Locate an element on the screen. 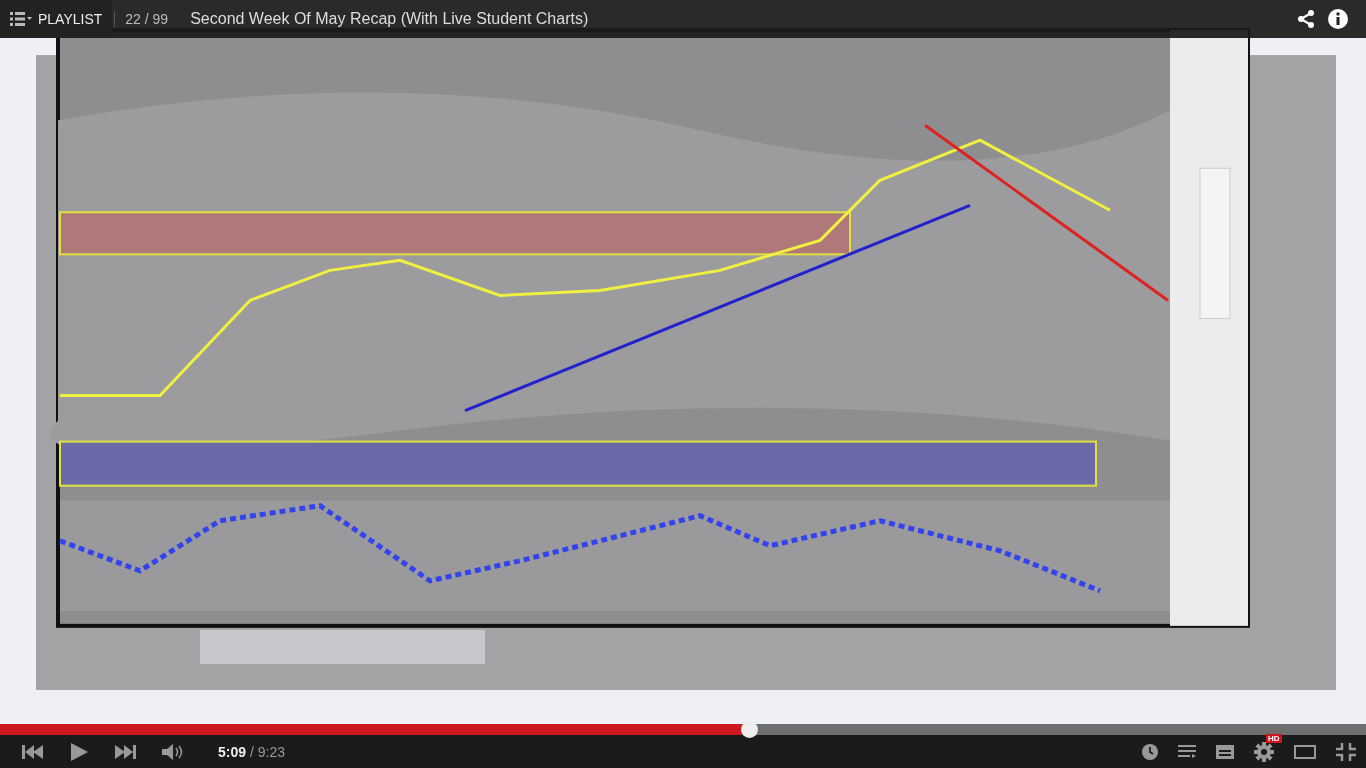  playlist-button: PLAYLIST is located at coordinates (56, 19).